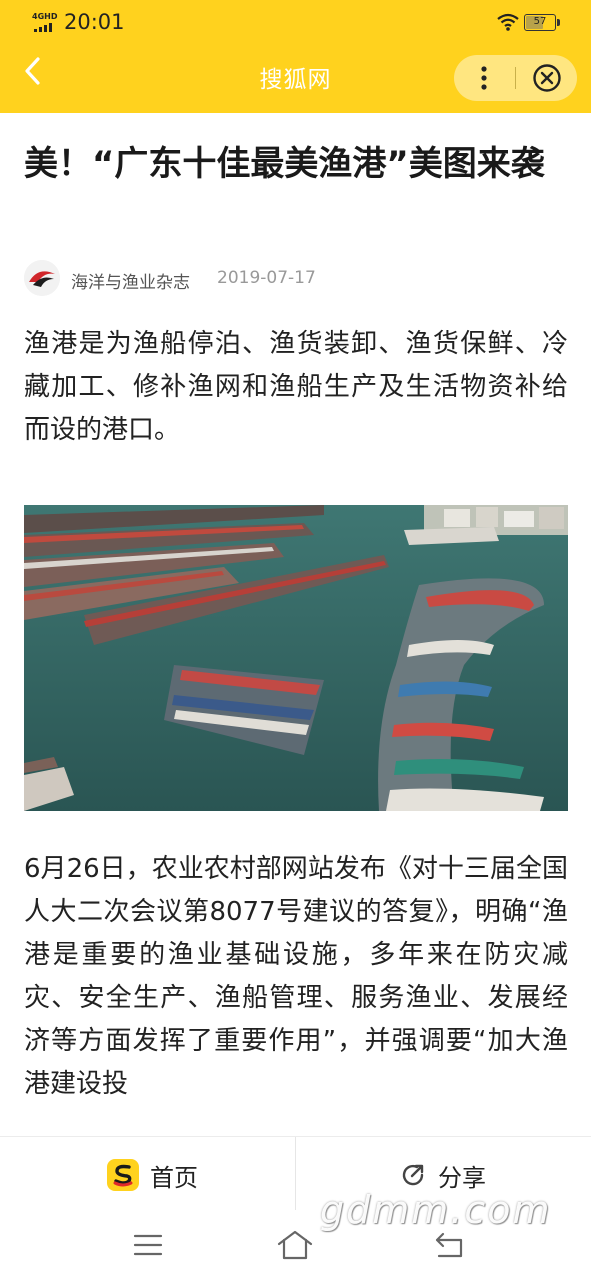  What do you see at coordinates (413, 1175) in the screenshot?
I see `share-icon` at bounding box center [413, 1175].